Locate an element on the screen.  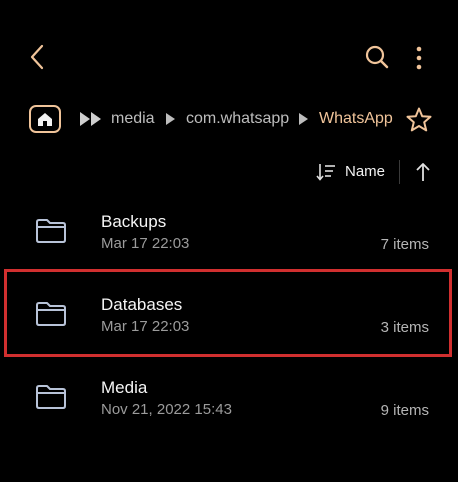
breadcrumb-expand-button is located at coordinates (91, 119).